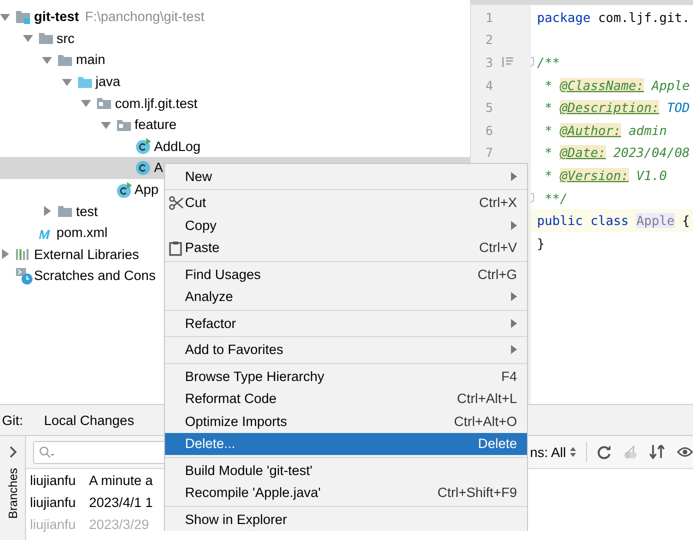 The image size is (693, 540). I want to click on code-line: }, so click(541, 243).